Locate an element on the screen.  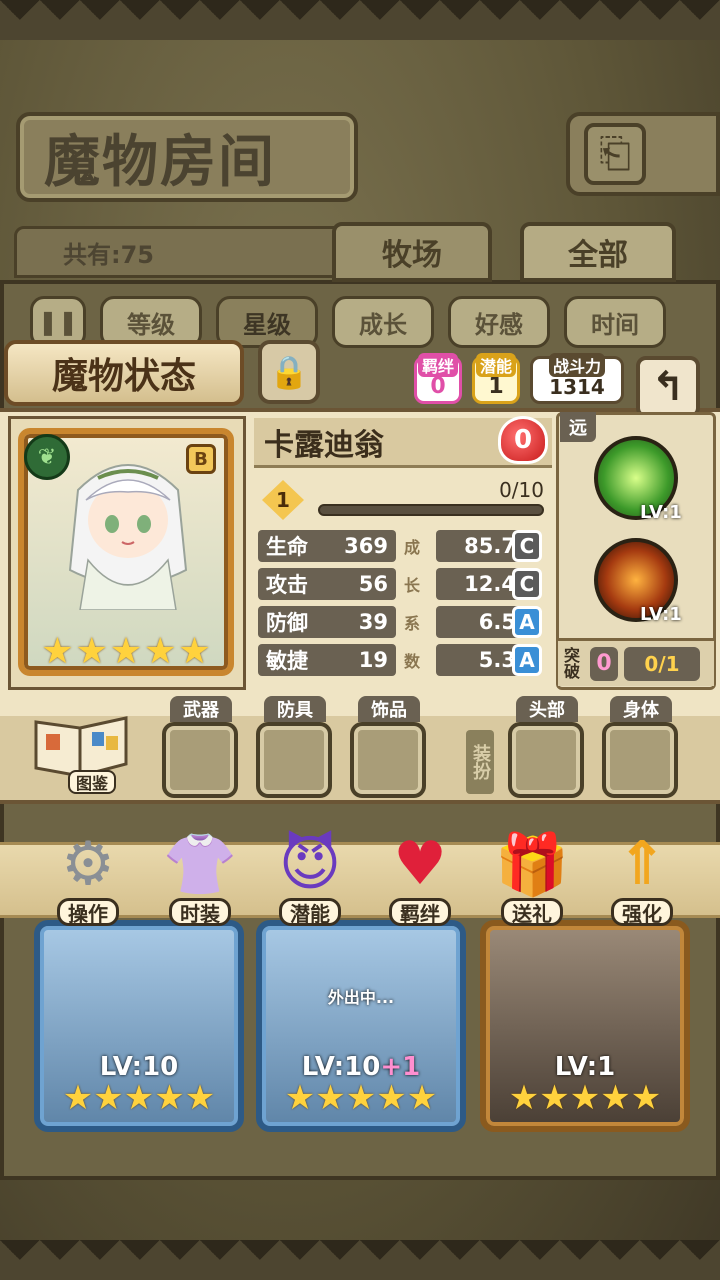
weapon-slot is located at coordinates (200, 760).